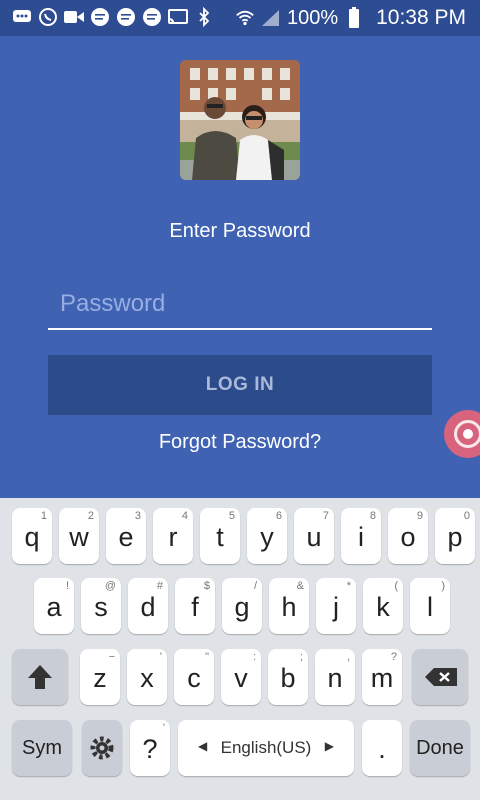 Image resolution: width=480 pixels, height=800 pixels. What do you see at coordinates (314, 536) in the screenshot?
I see `key-u: u7` at bounding box center [314, 536].